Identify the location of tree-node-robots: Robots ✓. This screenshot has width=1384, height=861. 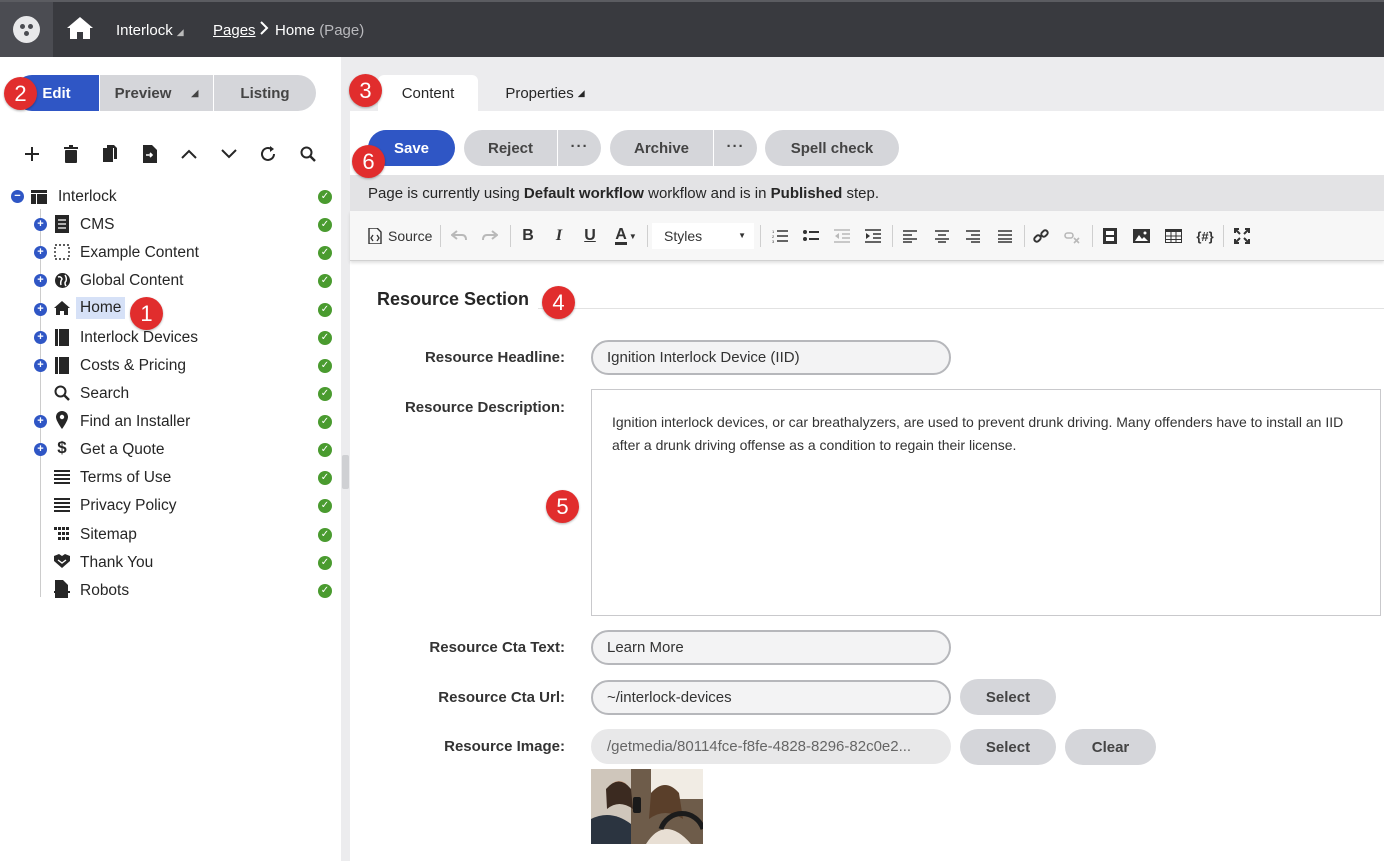
(171, 591).